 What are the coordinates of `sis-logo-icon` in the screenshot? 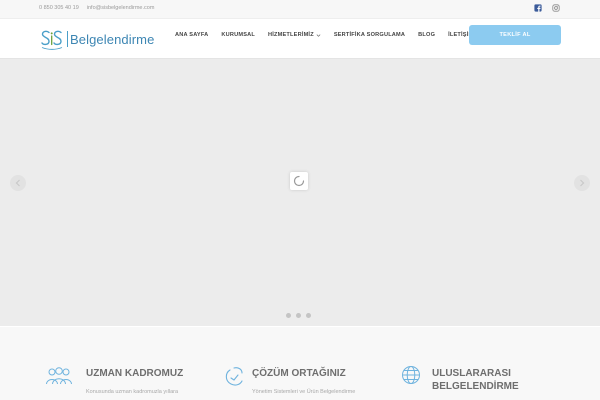 It's located at (52, 40).